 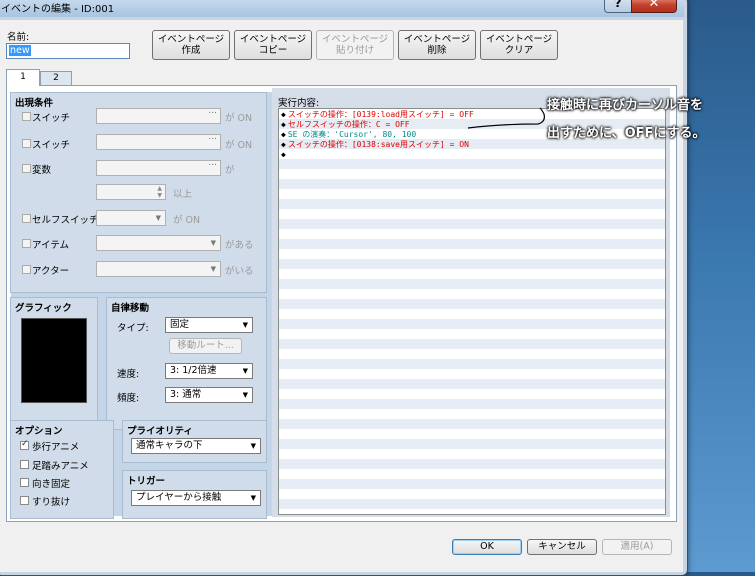 I want to click on walking-anime-label: 歩行アニメ, so click(x=56, y=447).